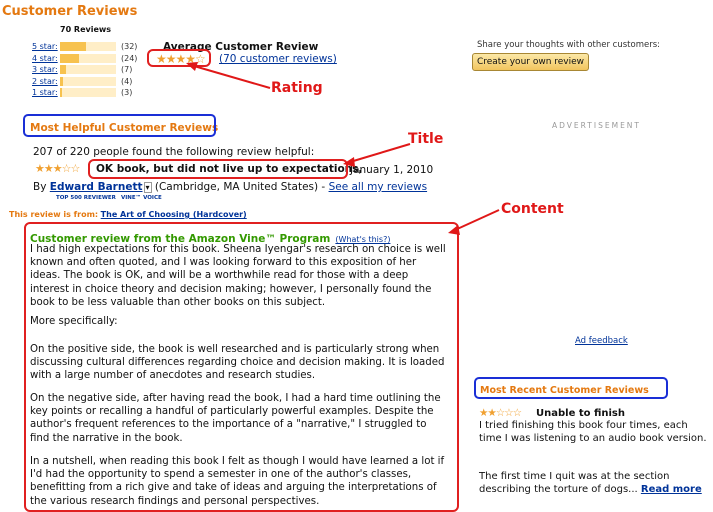  Describe the element at coordinates (127, 69) in the screenshot. I see `histogram-count: (7)` at that location.